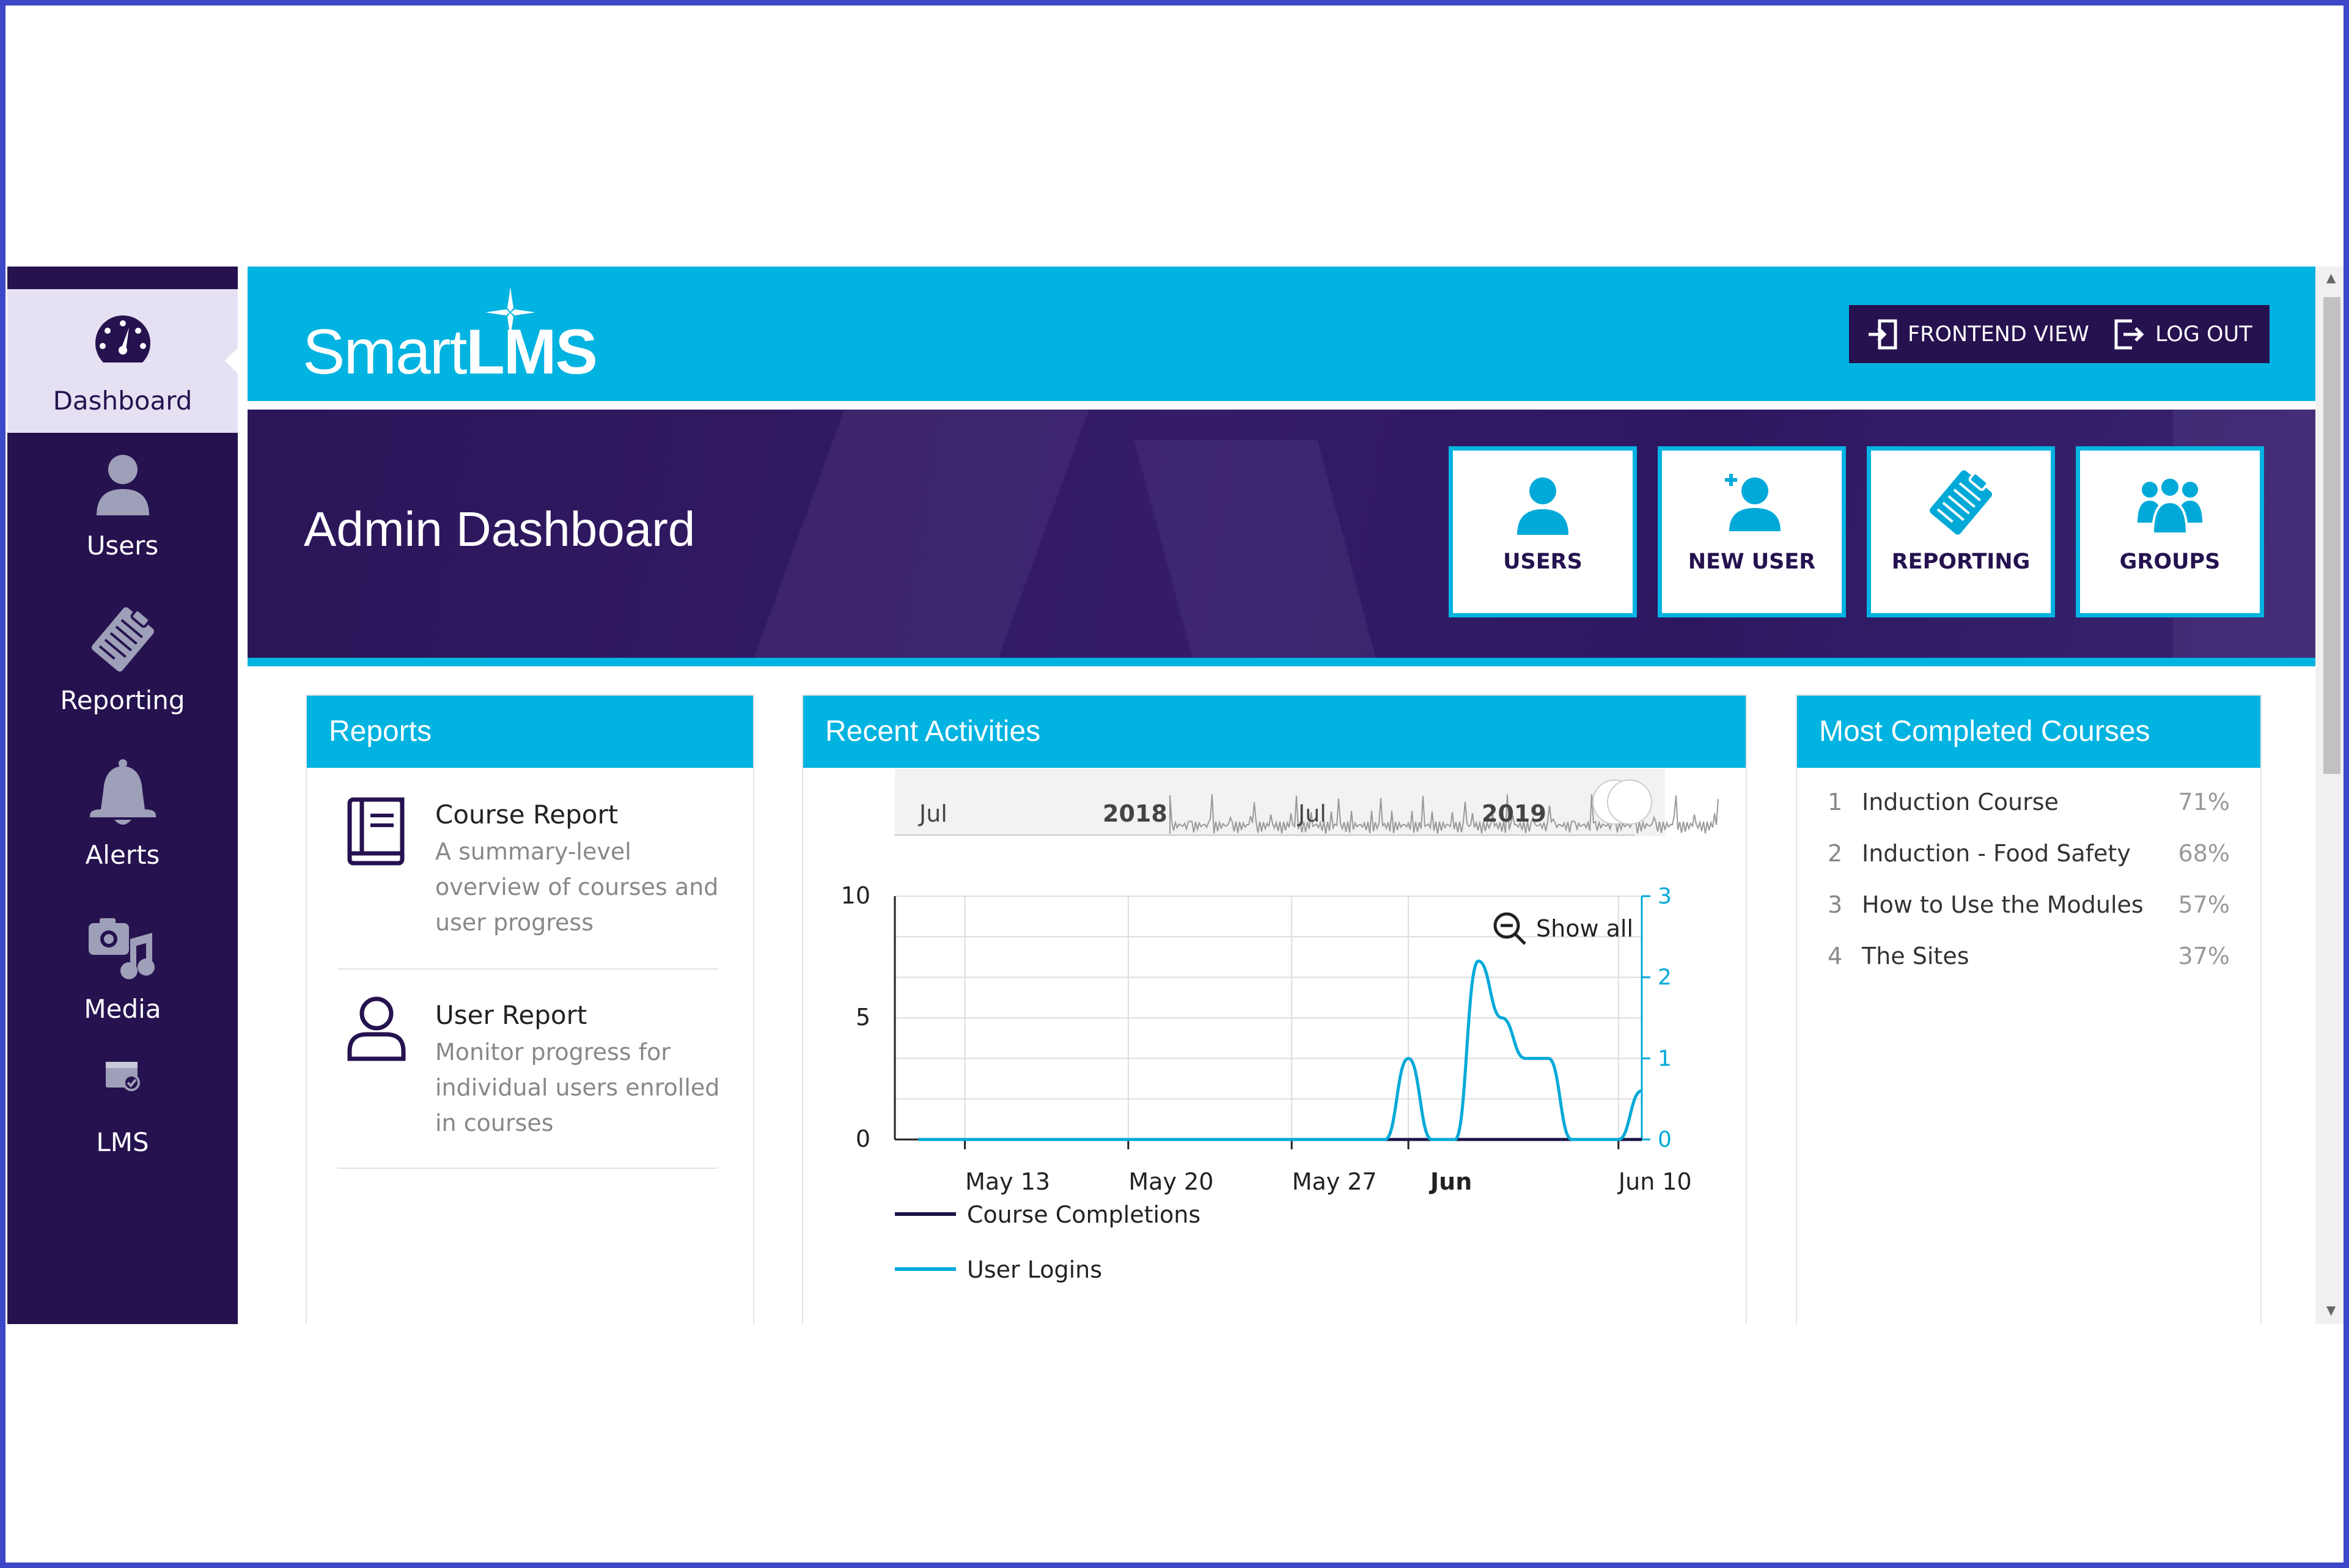 The image size is (2349, 1568). I want to click on logout-icon, so click(2129, 334).